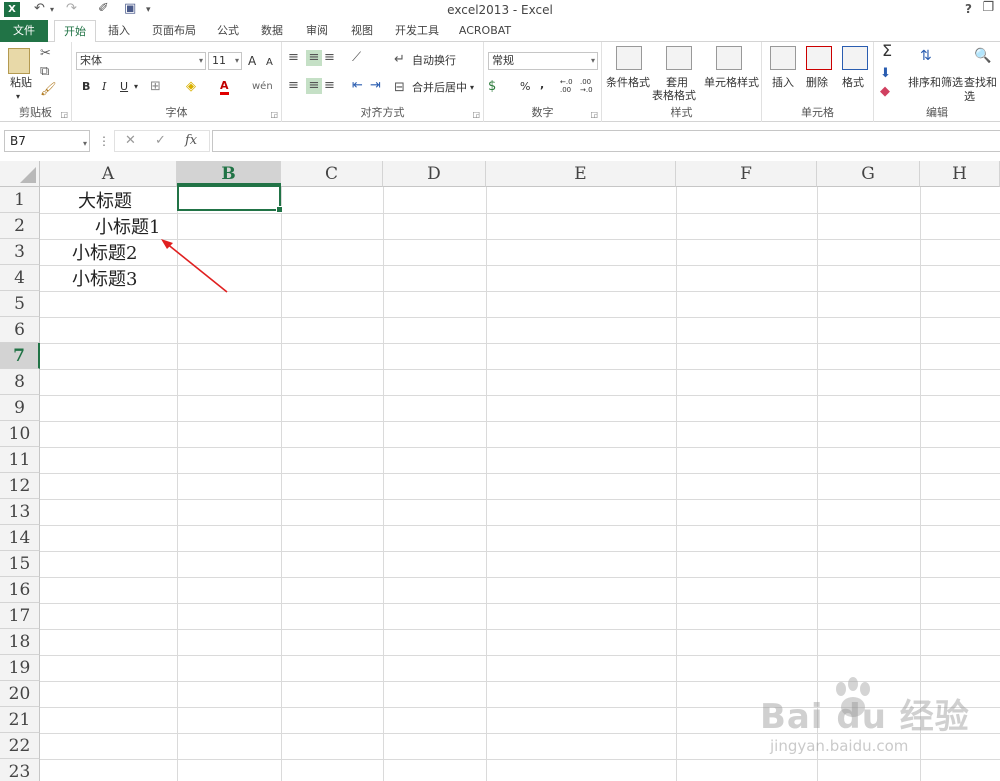  I want to click on font-color-button: A, so click(224, 87).